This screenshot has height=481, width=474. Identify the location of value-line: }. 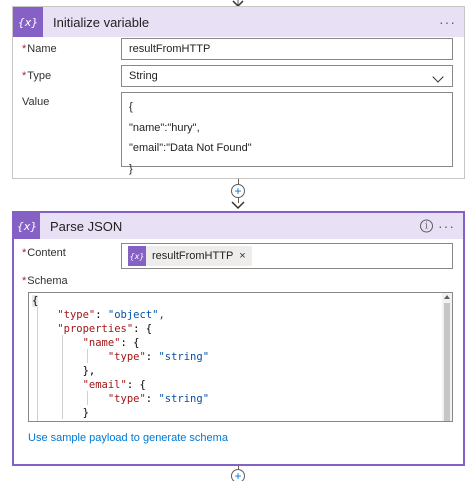
(131, 168).